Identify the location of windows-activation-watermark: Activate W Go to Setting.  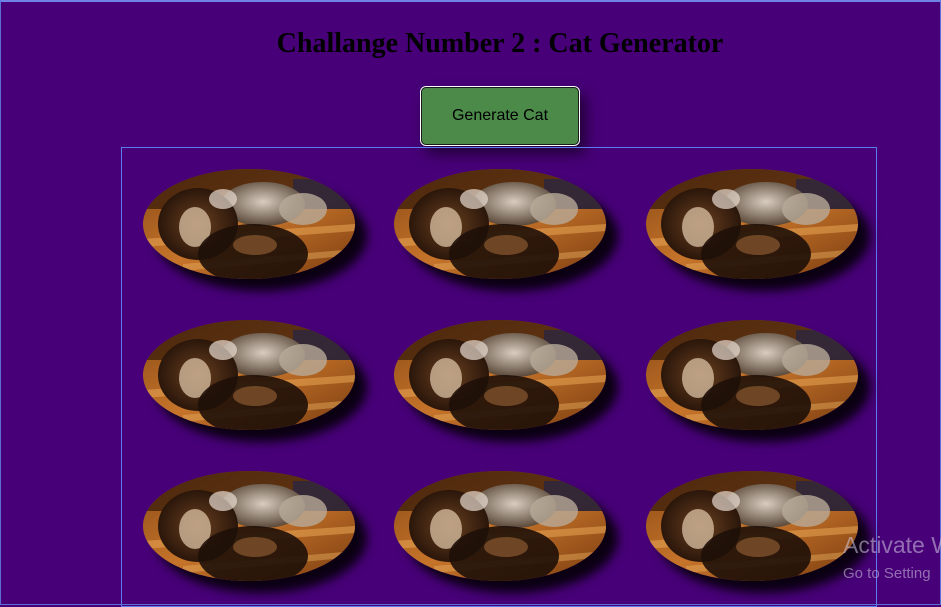
(892, 557).